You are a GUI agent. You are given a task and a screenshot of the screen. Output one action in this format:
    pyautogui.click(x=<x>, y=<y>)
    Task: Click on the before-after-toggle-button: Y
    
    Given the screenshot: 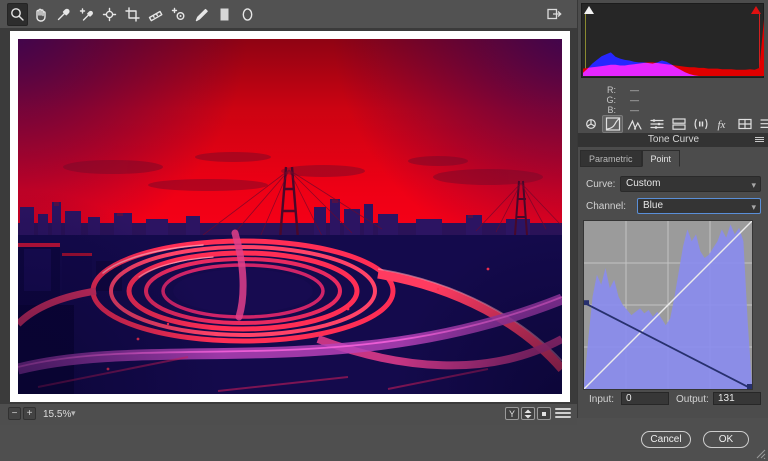 What is the action you would take?
    pyautogui.click(x=512, y=413)
    